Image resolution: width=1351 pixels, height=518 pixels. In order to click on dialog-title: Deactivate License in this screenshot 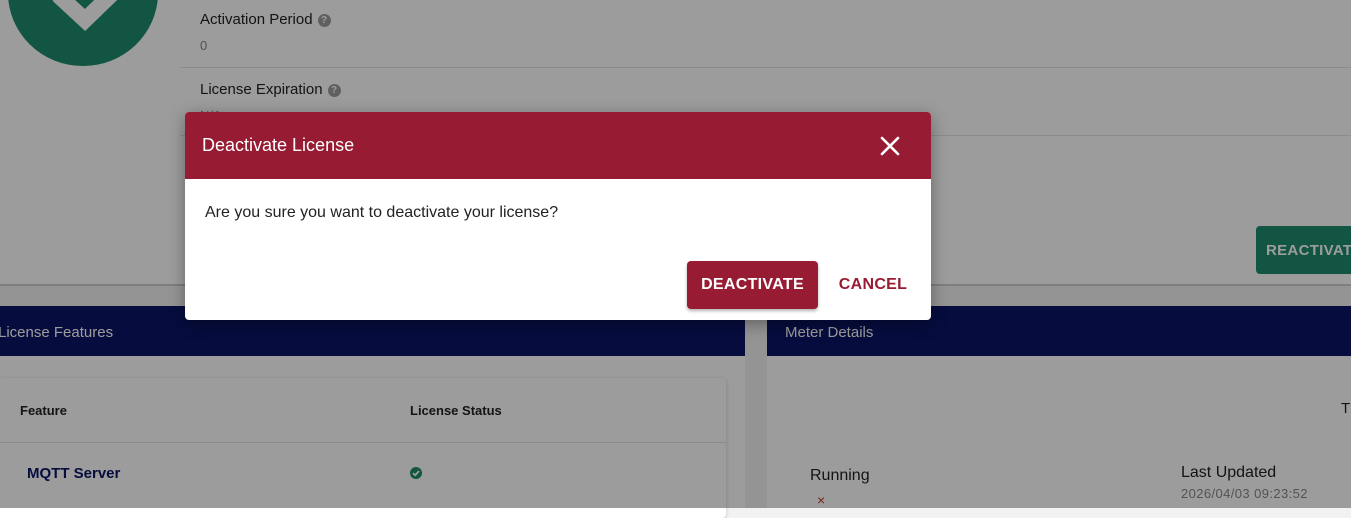, I will do `click(278, 145)`.